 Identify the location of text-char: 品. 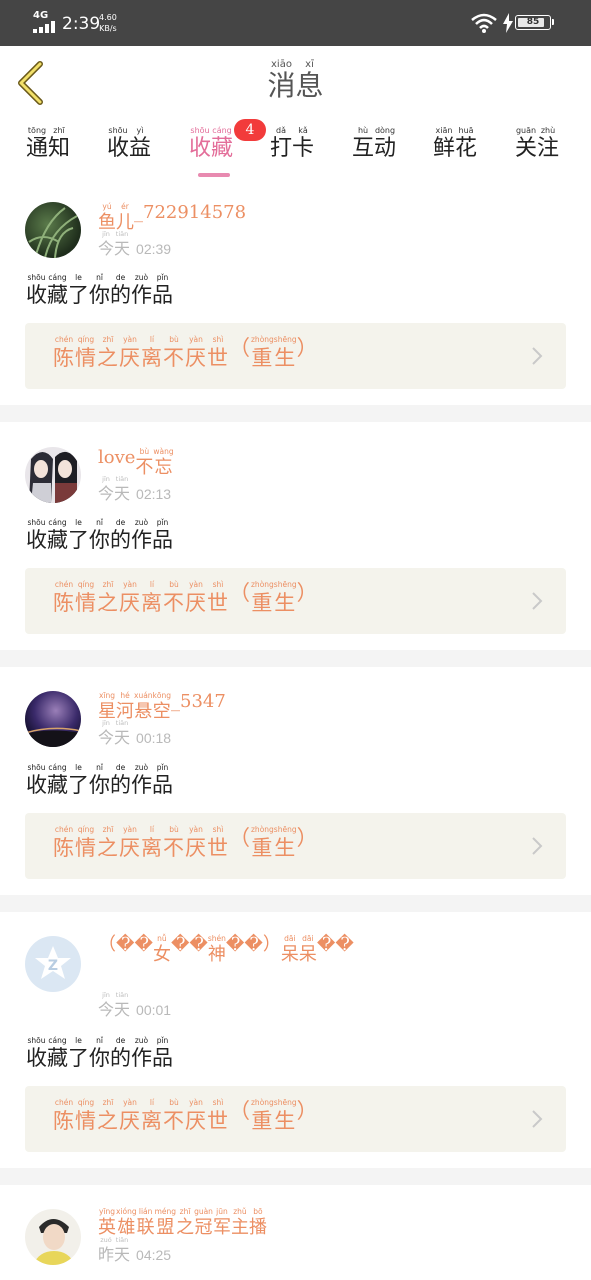
(162, 540).